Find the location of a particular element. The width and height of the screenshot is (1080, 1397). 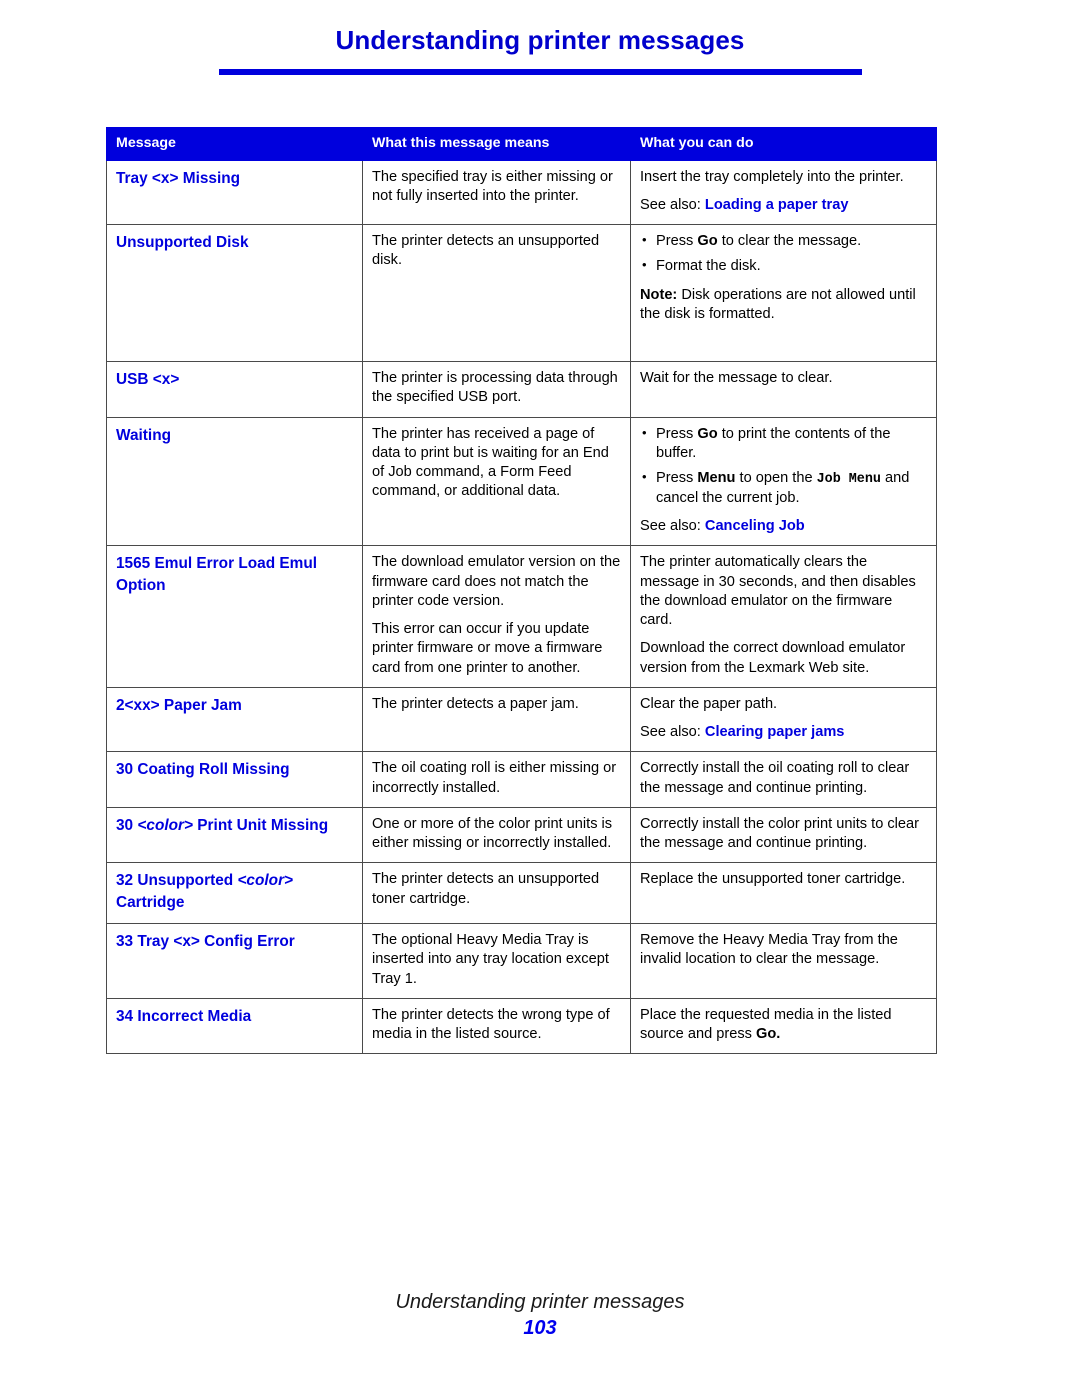

message-name: Unsupported Disk is located at coordinates (182, 243).